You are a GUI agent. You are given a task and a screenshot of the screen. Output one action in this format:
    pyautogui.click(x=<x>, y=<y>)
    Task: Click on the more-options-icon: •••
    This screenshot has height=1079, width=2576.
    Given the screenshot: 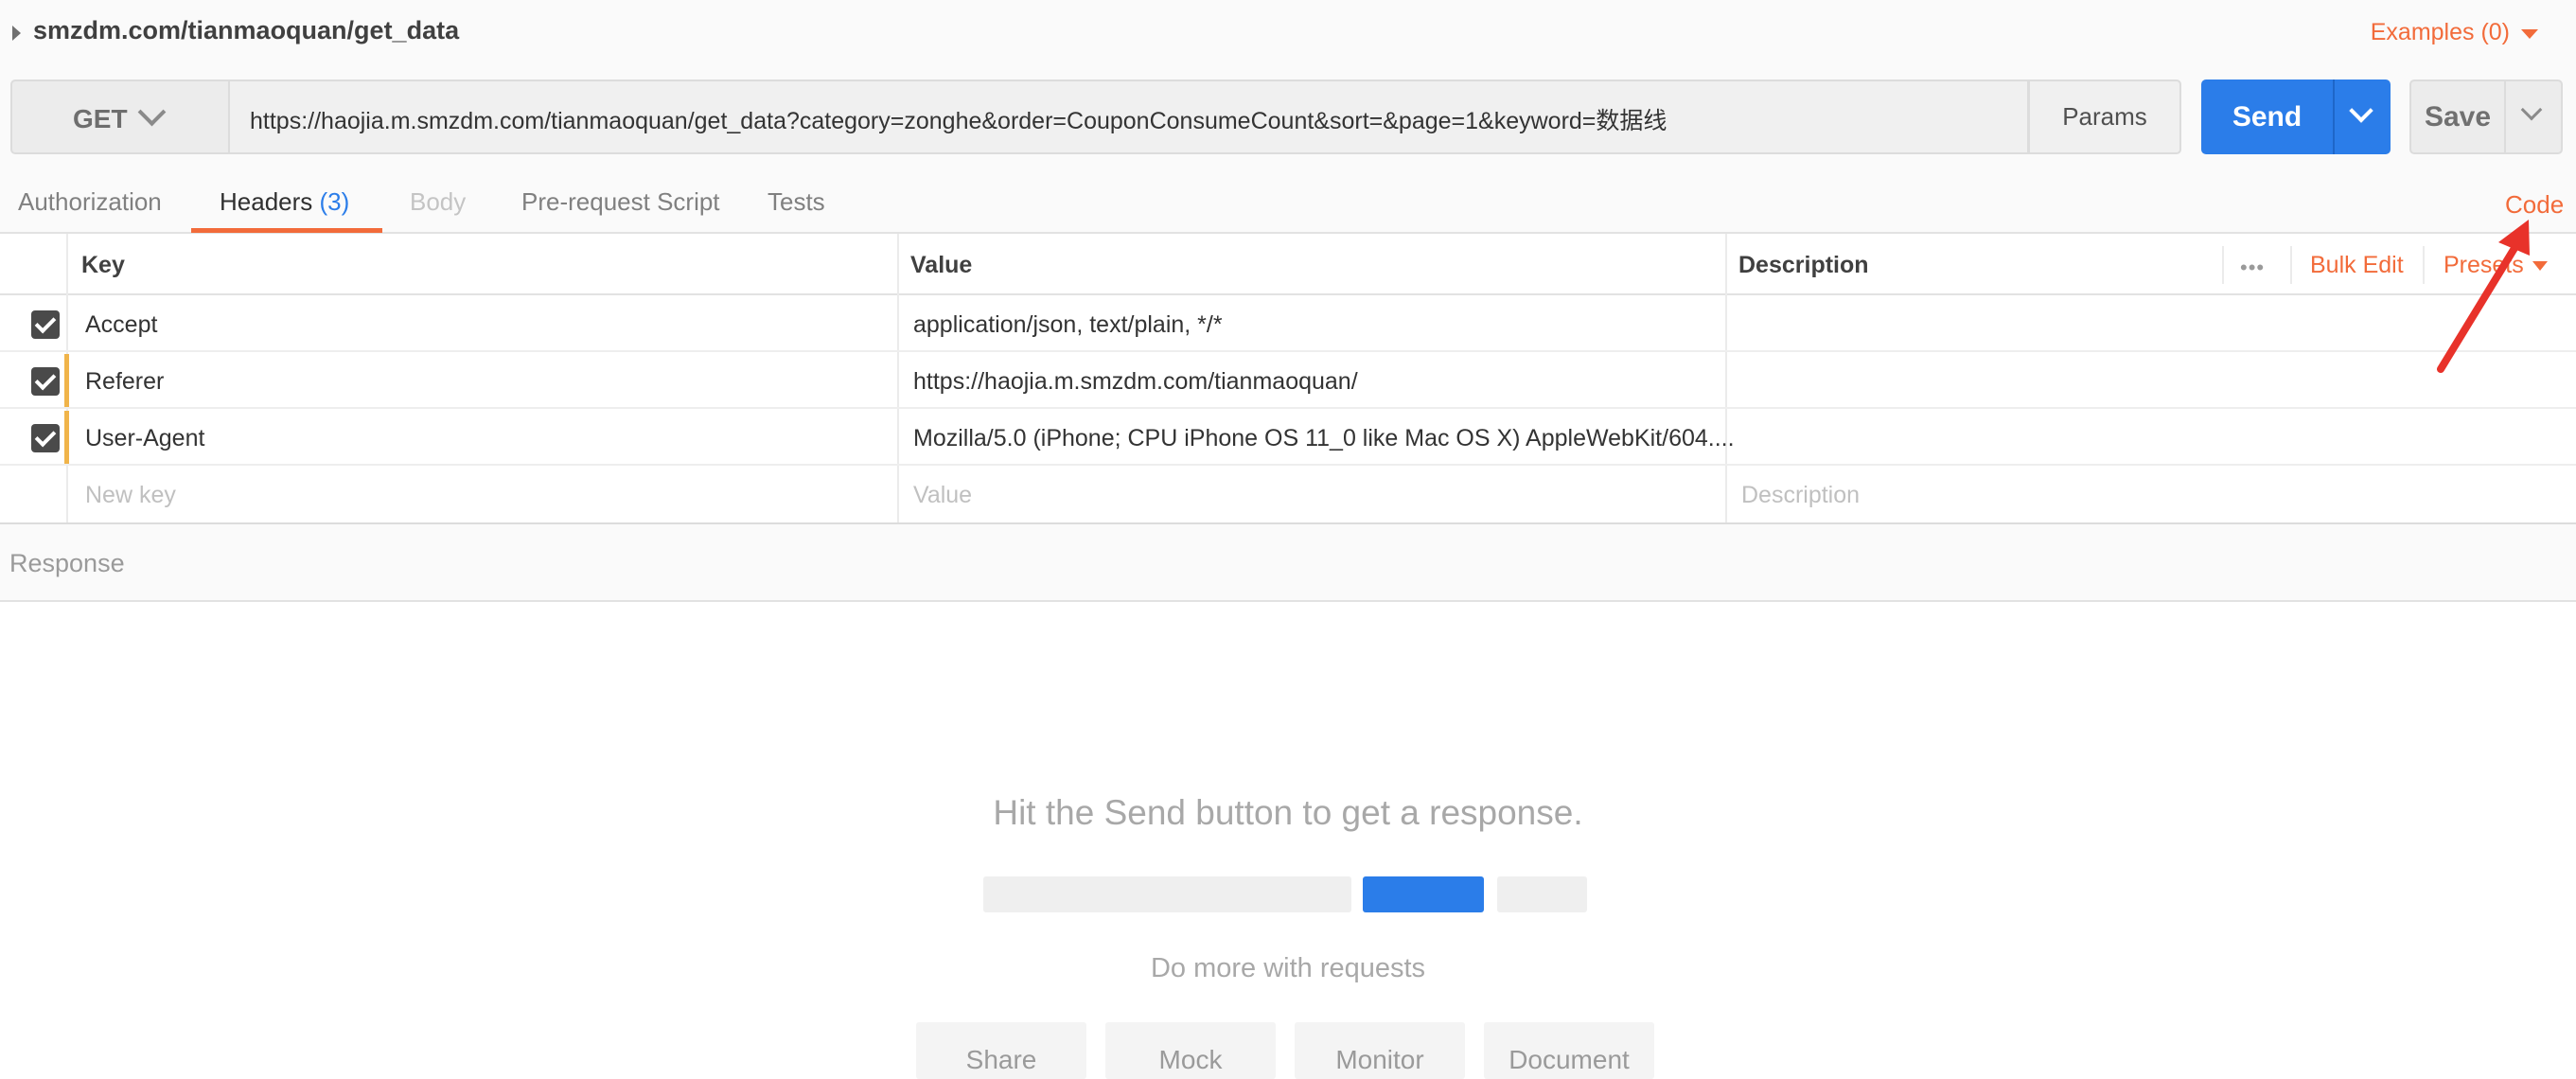 What is the action you would take?
    pyautogui.click(x=2252, y=268)
    